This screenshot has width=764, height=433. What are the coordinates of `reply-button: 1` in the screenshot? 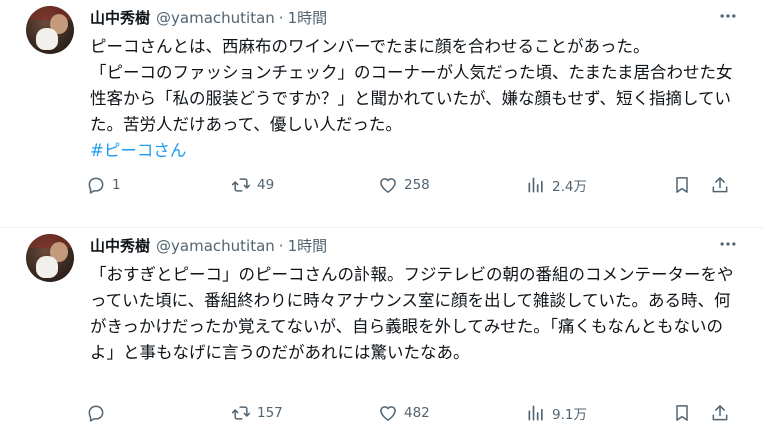 It's located at (103, 185).